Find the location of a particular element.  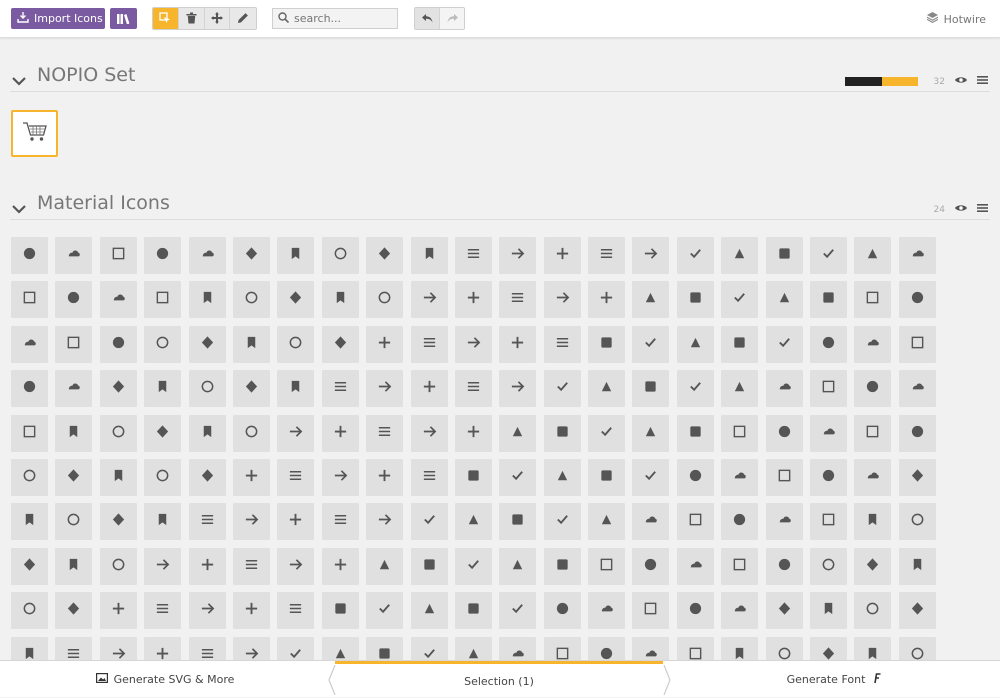

undo-button is located at coordinates (427, 18).